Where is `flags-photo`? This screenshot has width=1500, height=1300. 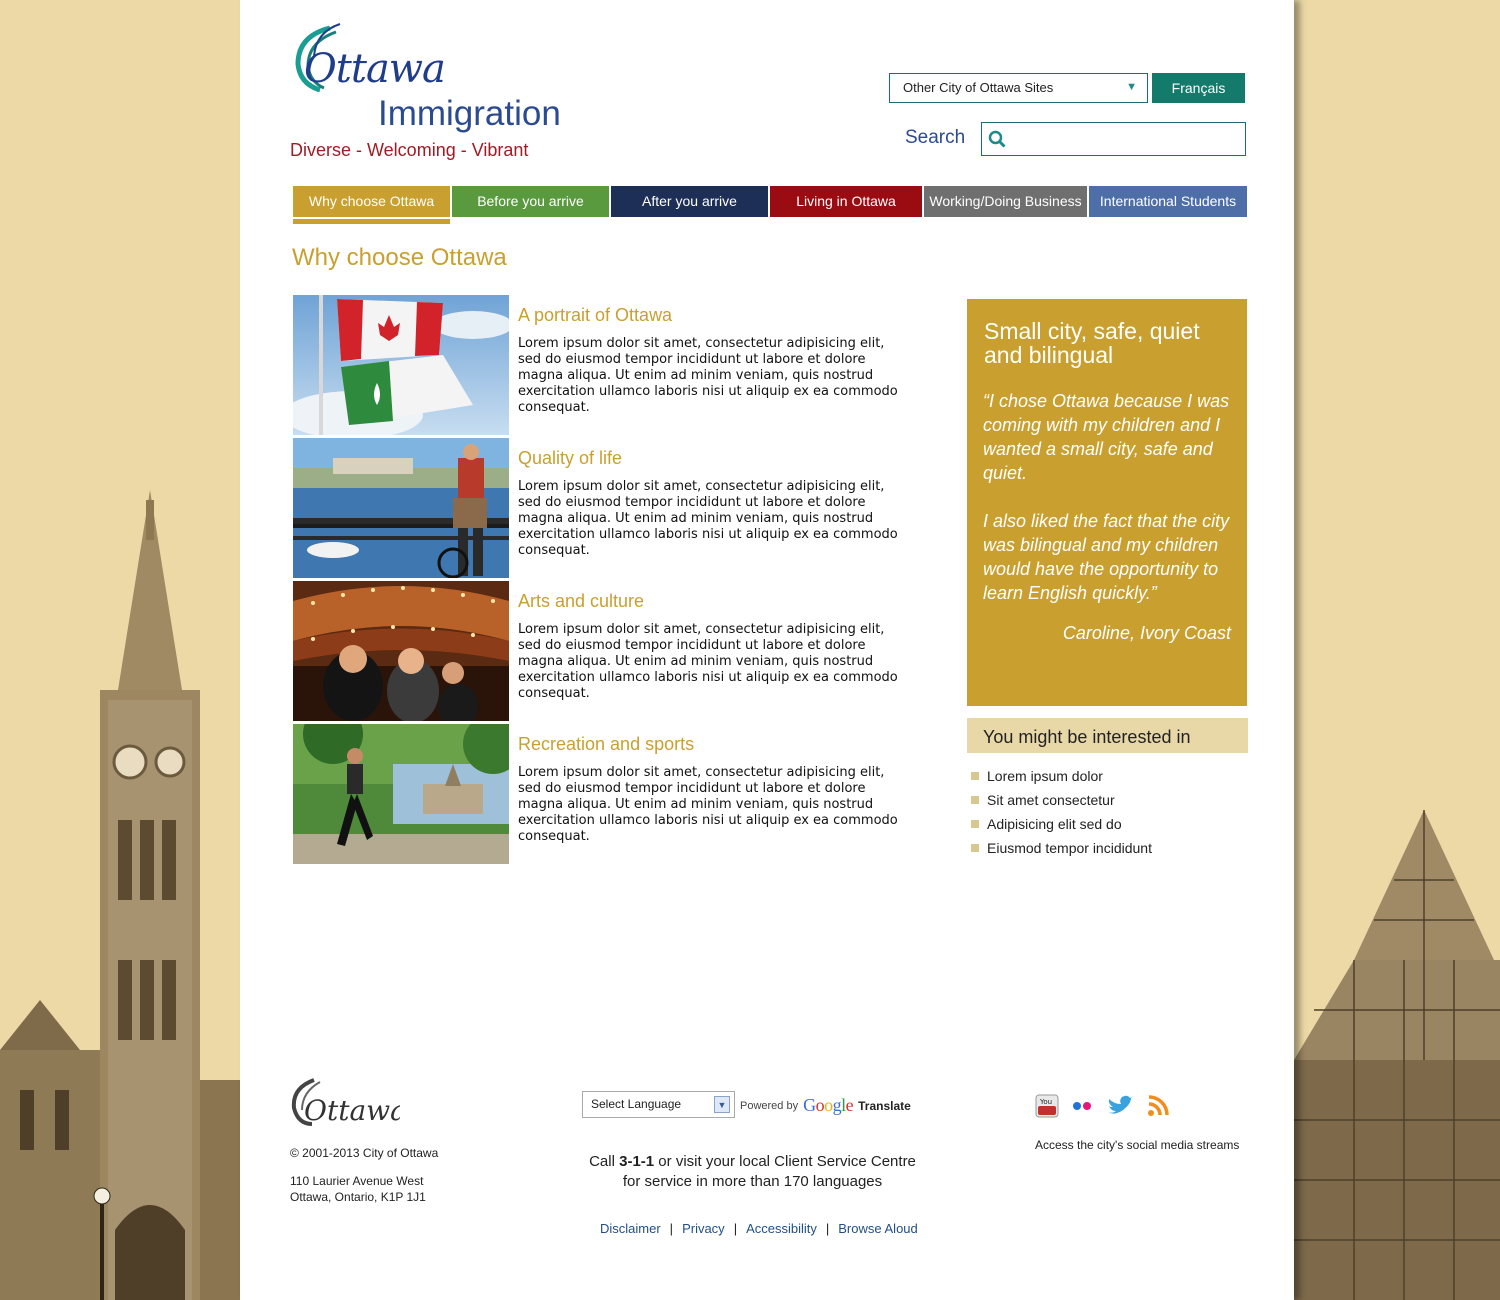 flags-photo is located at coordinates (401, 365).